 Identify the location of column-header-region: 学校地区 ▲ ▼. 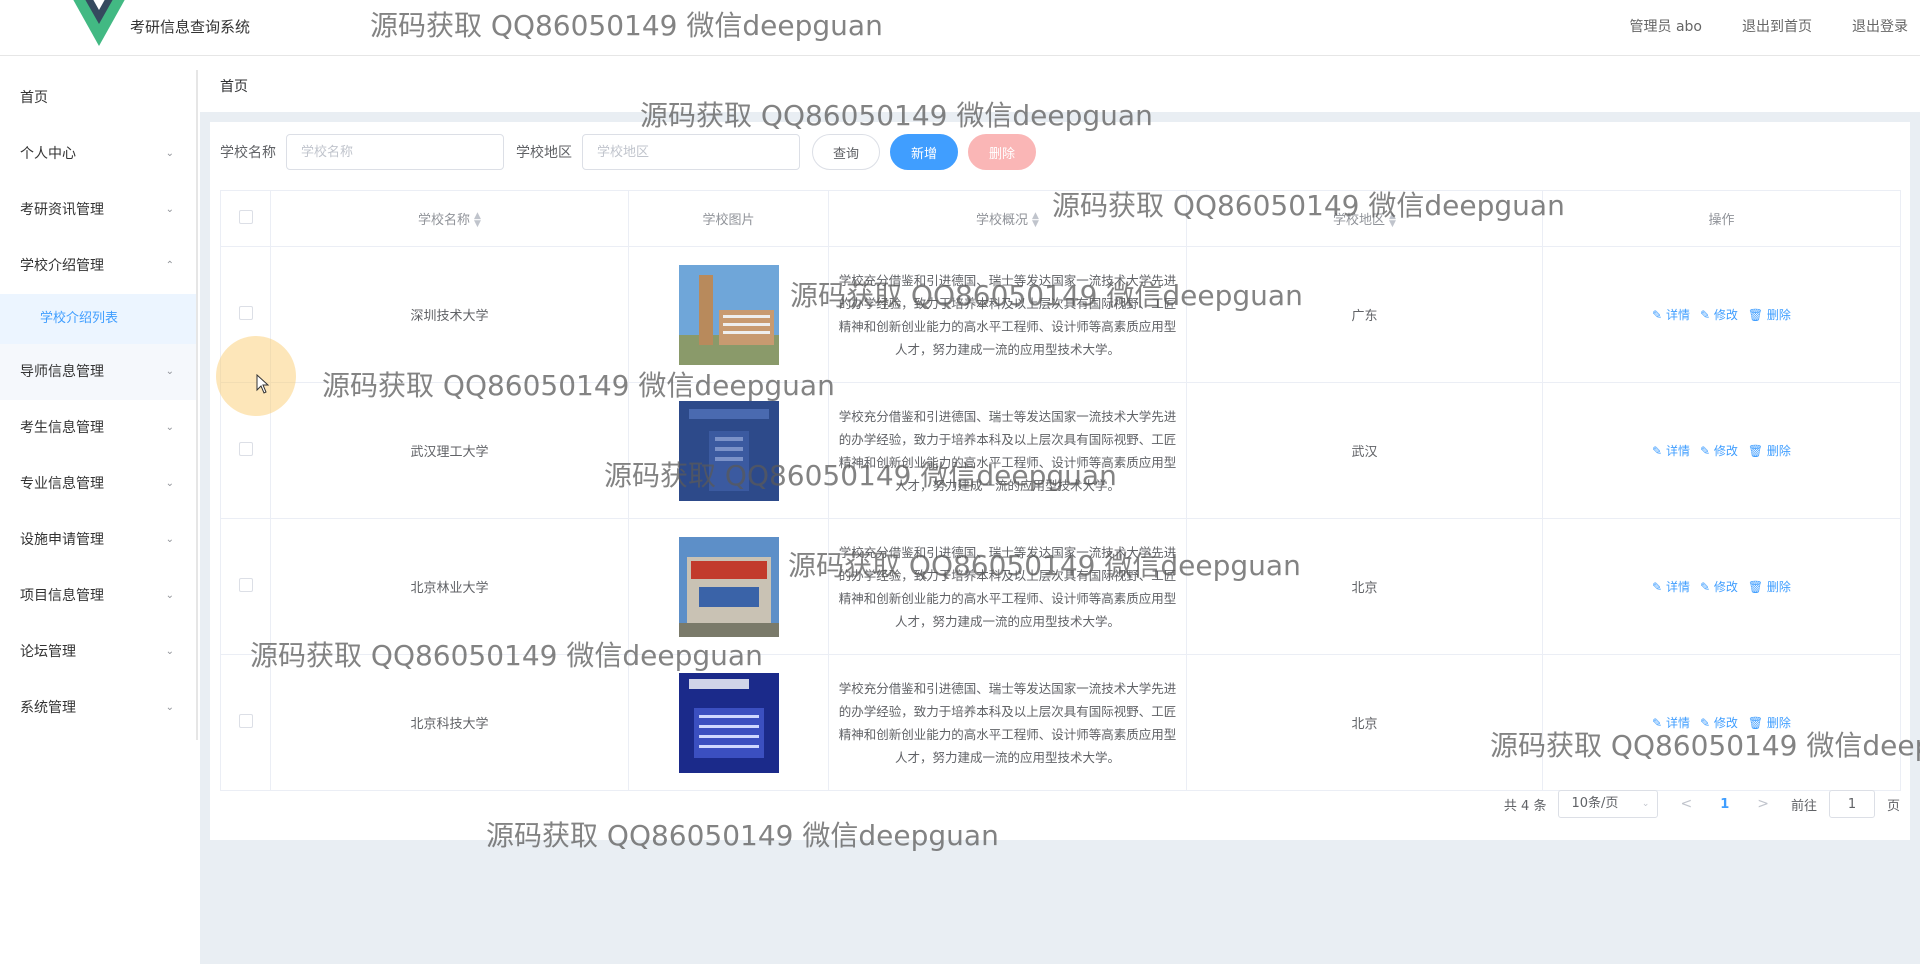
(1364, 218).